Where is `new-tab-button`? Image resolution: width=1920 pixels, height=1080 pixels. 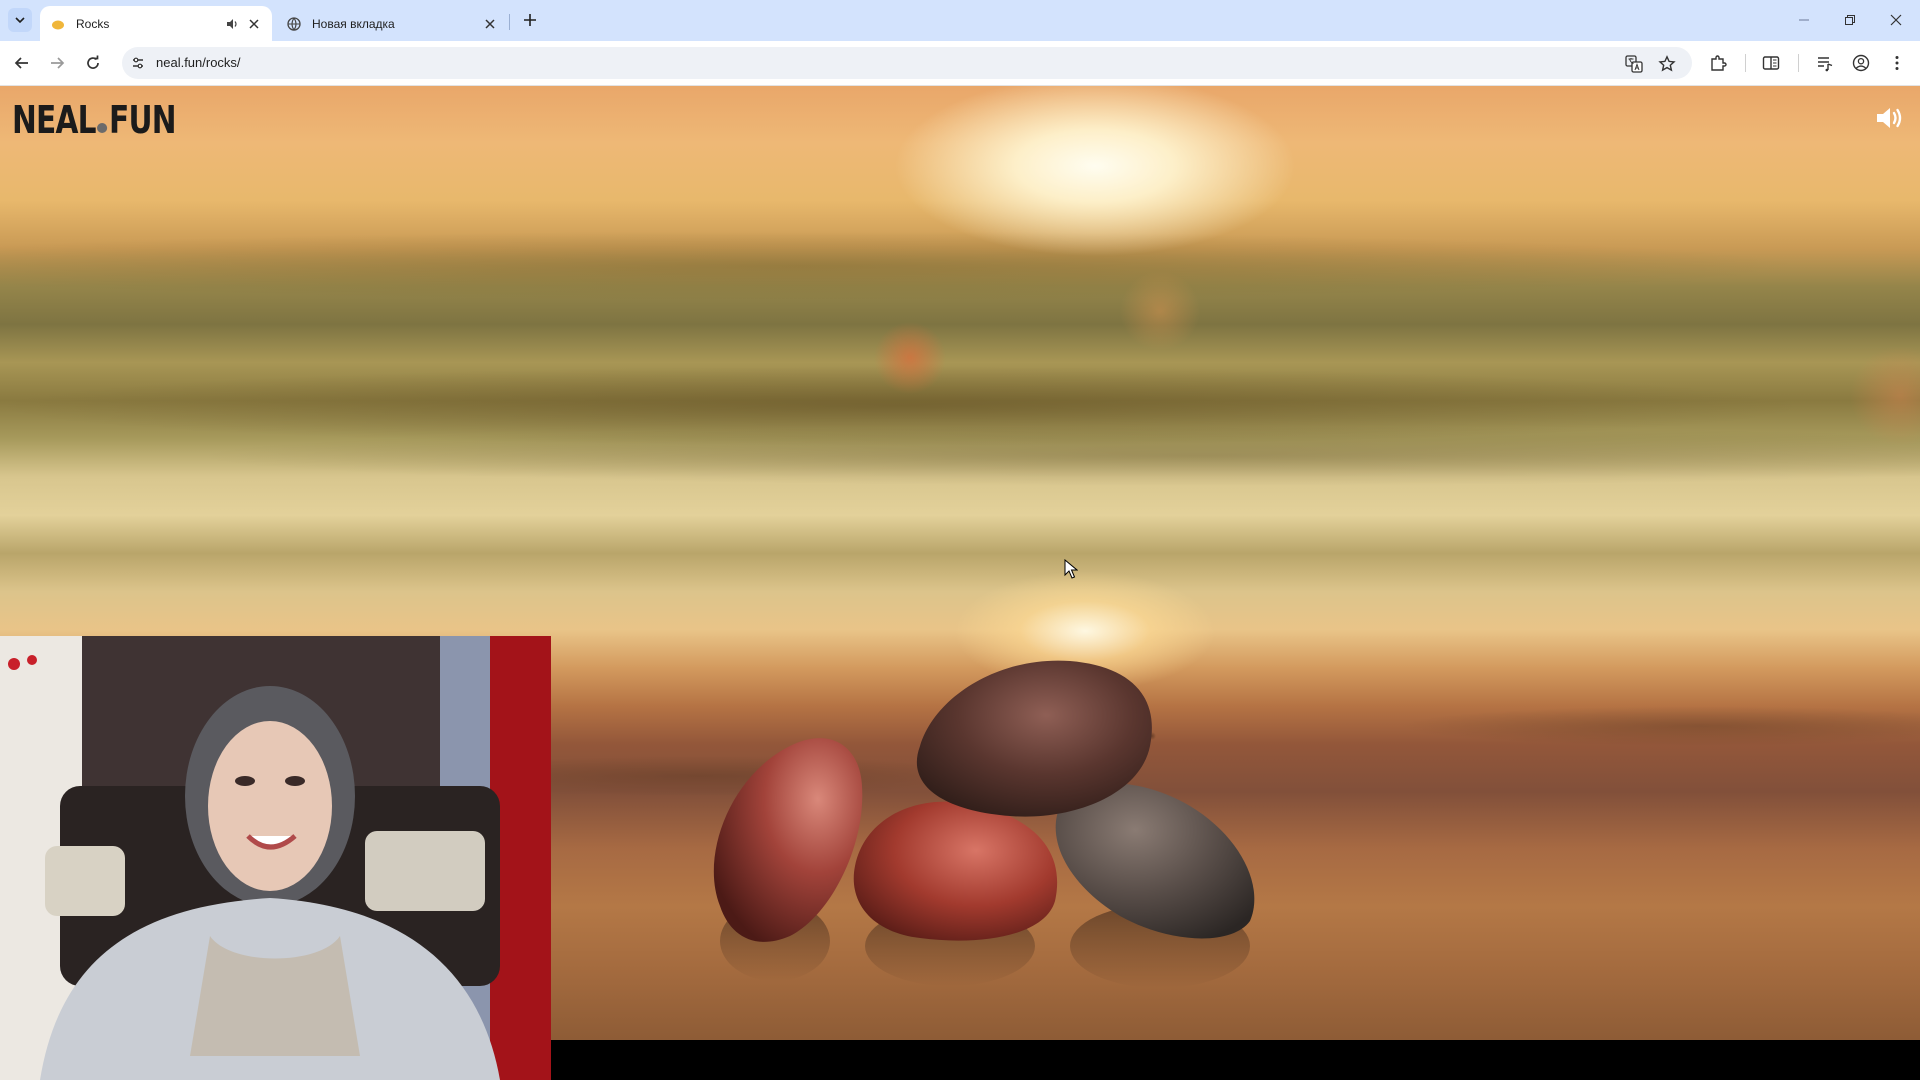 new-tab-button is located at coordinates (530, 20).